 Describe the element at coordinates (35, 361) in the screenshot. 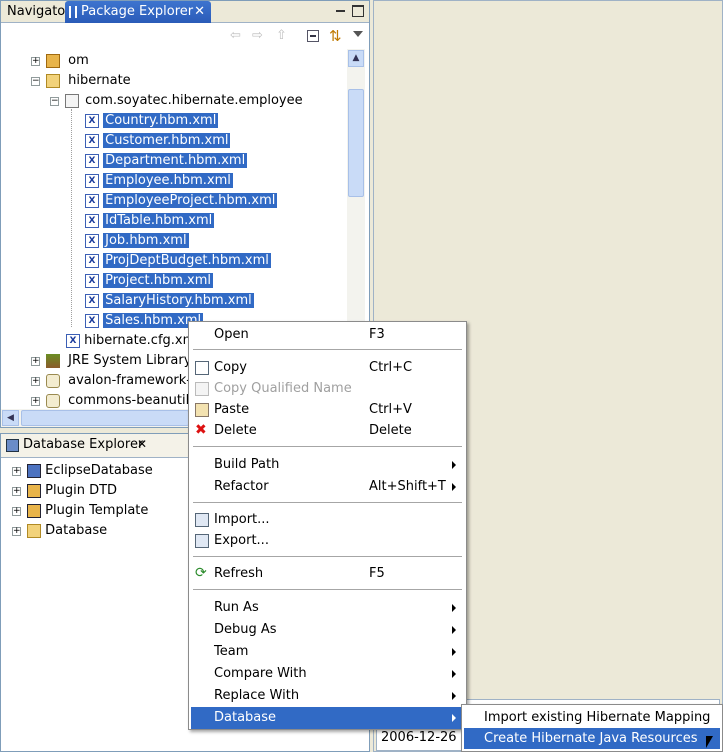

I see `expand-jre: +` at that location.